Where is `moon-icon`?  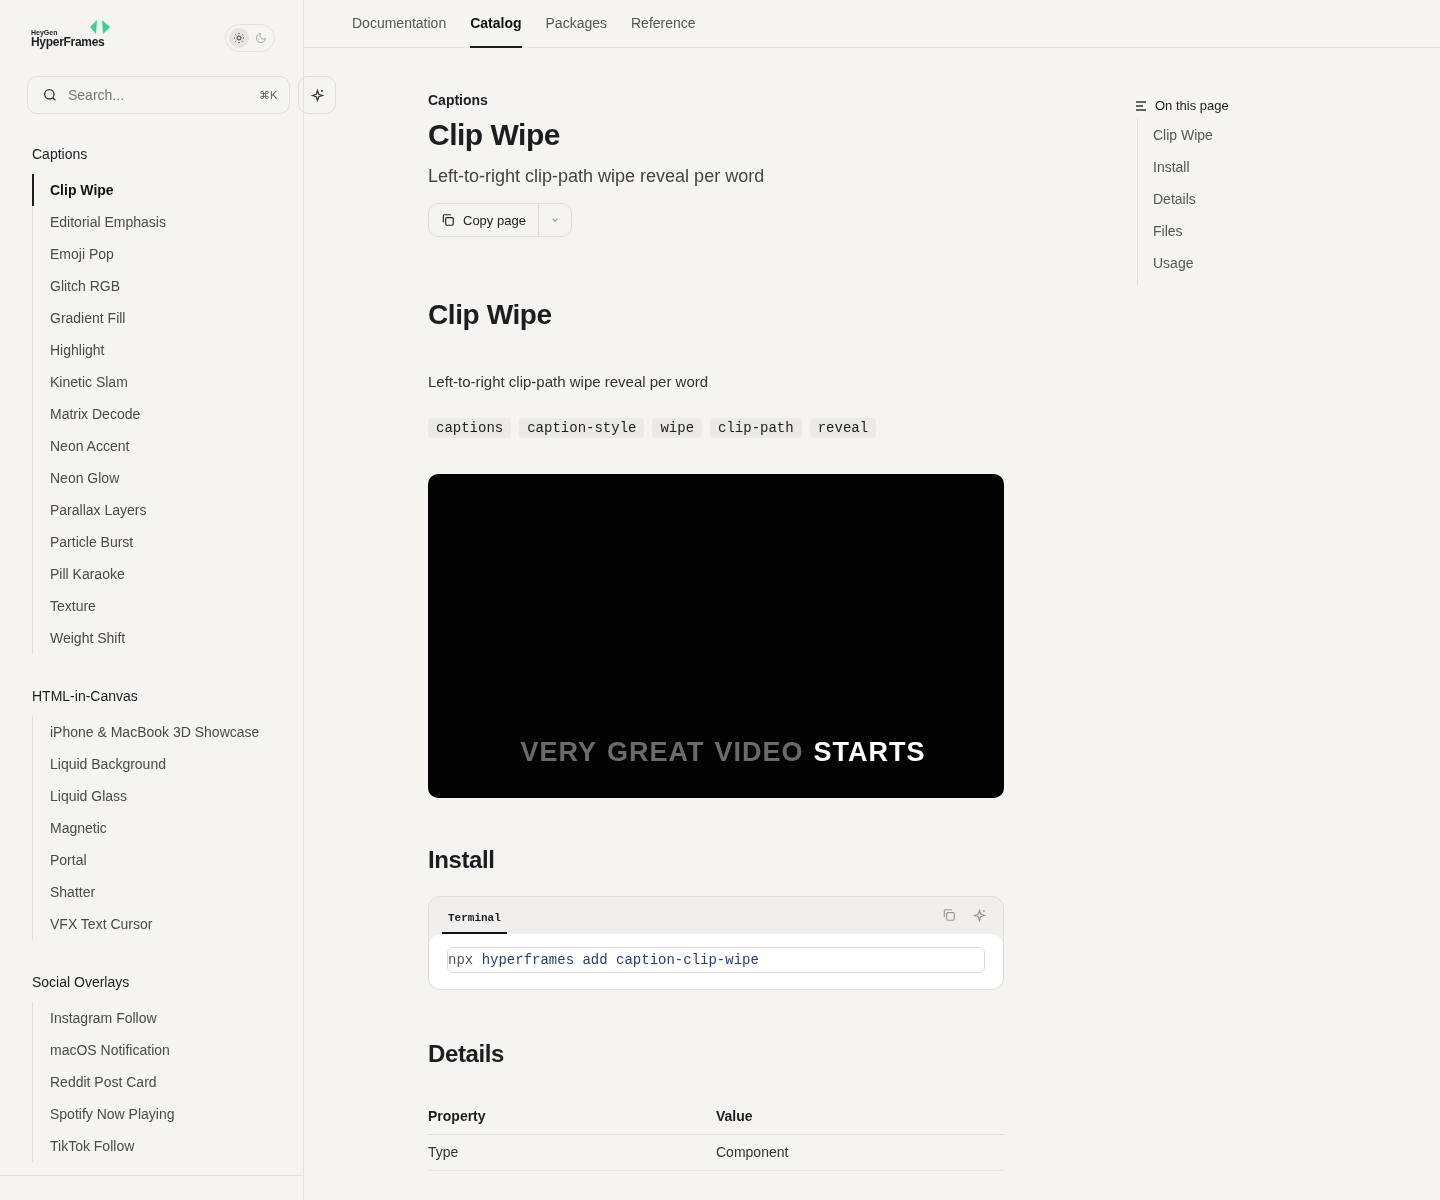 moon-icon is located at coordinates (261, 38).